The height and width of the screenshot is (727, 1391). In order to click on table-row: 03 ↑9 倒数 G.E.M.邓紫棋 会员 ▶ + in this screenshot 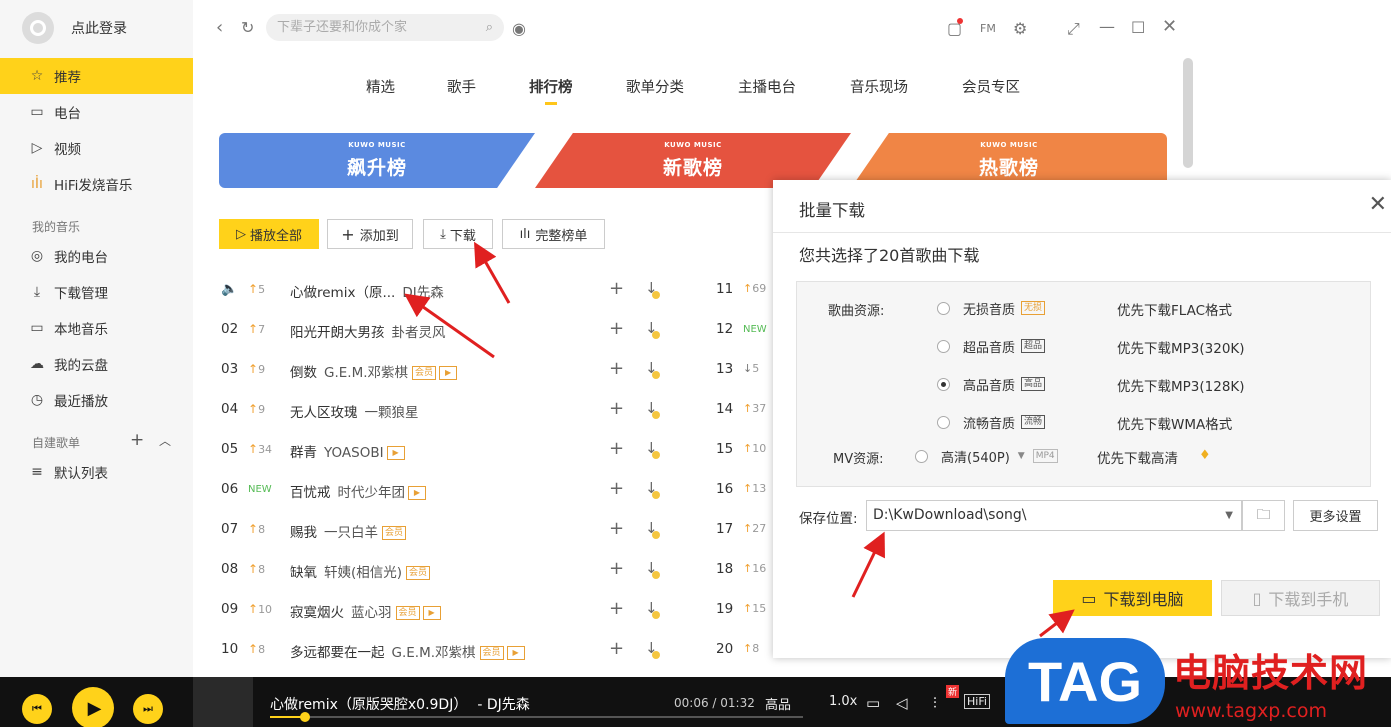, I will do `click(443, 369)`.